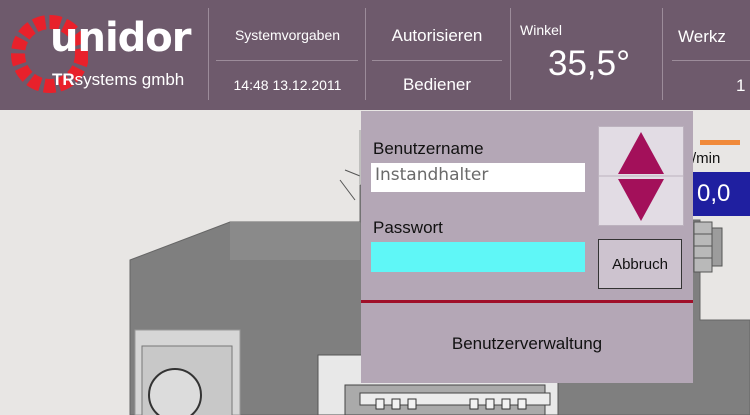 The height and width of the screenshot is (415, 750). I want to click on user-management-button: Benutzerverwaltung, so click(527, 343).